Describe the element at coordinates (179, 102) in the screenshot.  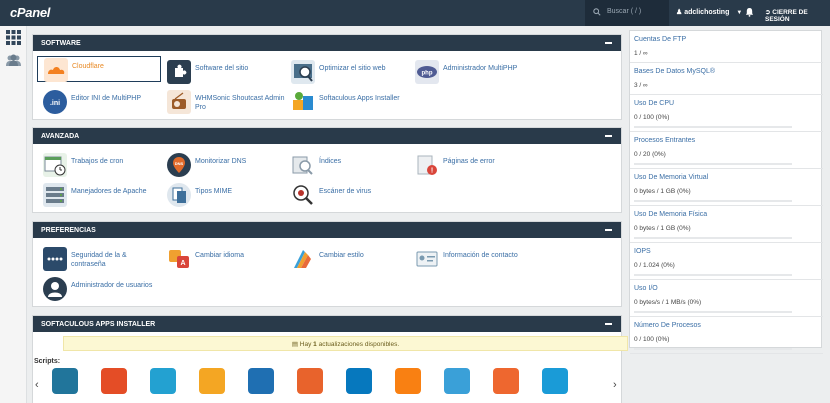
I see `radio-icon` at that location.